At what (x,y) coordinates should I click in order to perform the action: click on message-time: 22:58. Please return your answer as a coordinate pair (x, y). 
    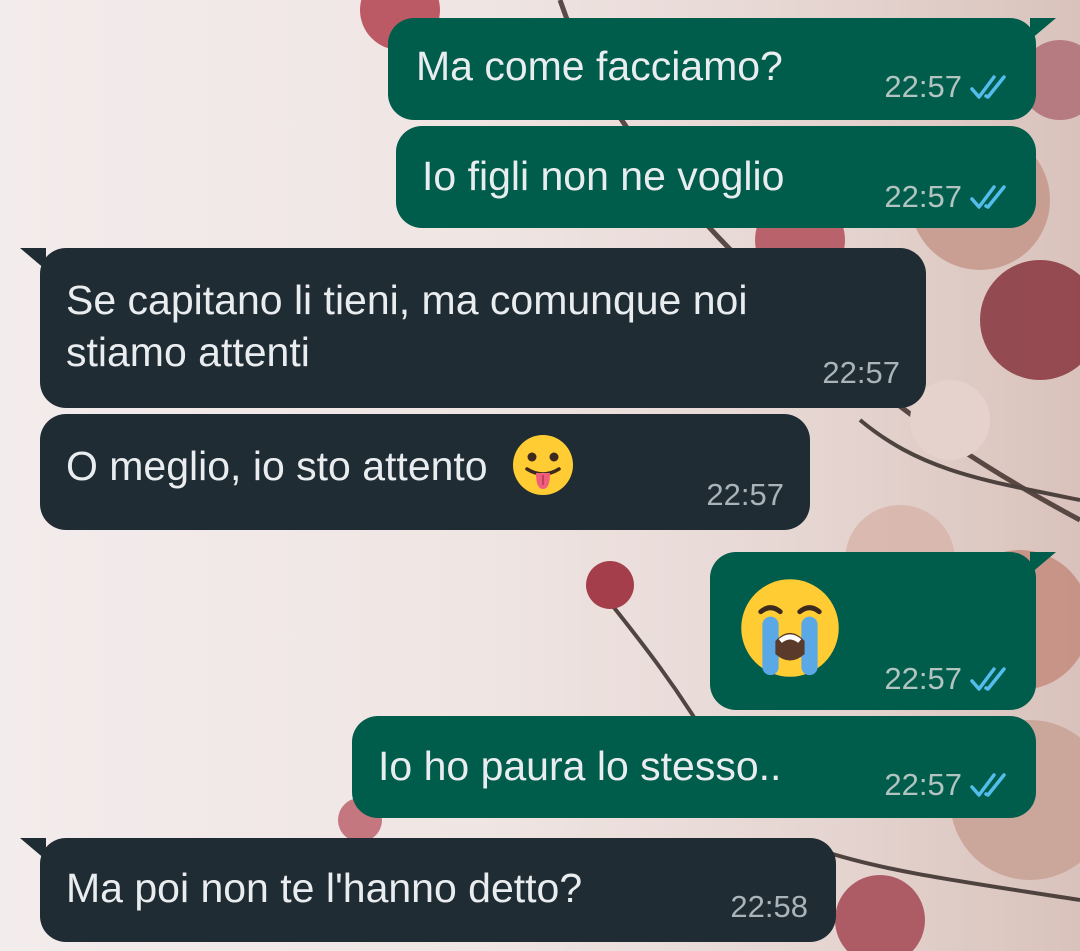
    Looking at the image, I should click on (769, 906).